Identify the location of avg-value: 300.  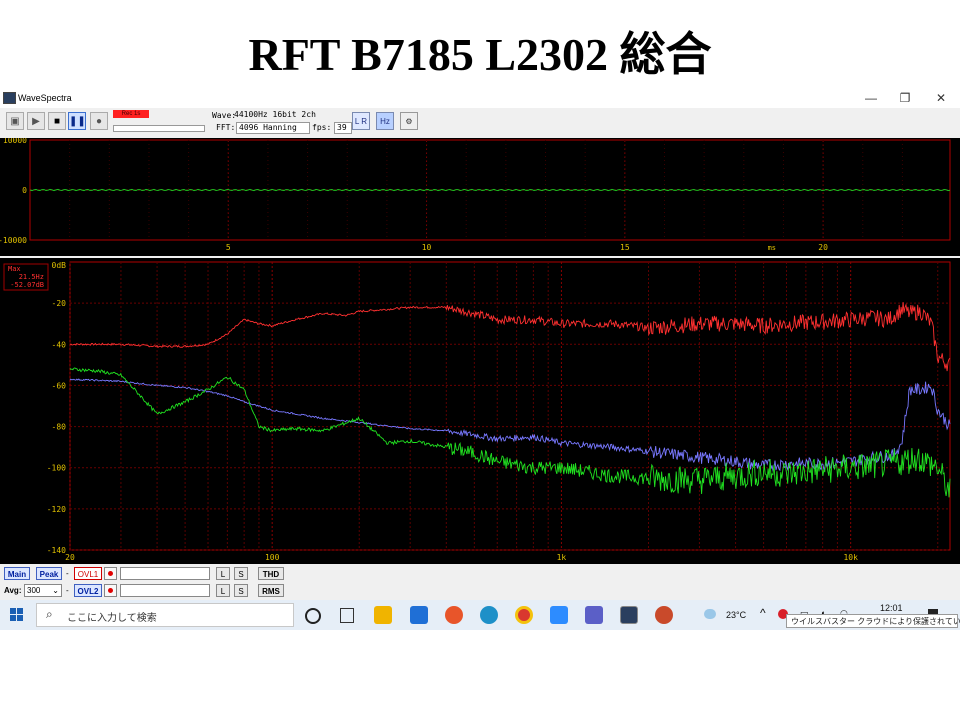
(34, 590).